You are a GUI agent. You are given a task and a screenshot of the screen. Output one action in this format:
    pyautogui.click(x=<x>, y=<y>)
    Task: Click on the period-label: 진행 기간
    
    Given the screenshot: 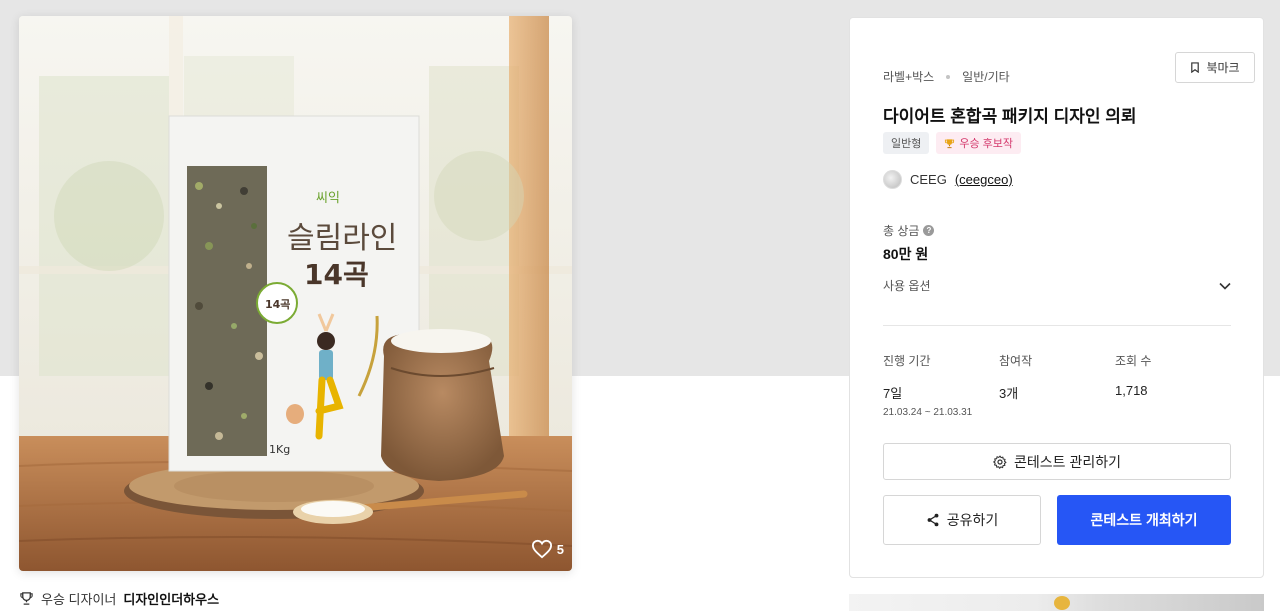 What is the action you would take?
    pyautogui.click(x=907, y=361)
    